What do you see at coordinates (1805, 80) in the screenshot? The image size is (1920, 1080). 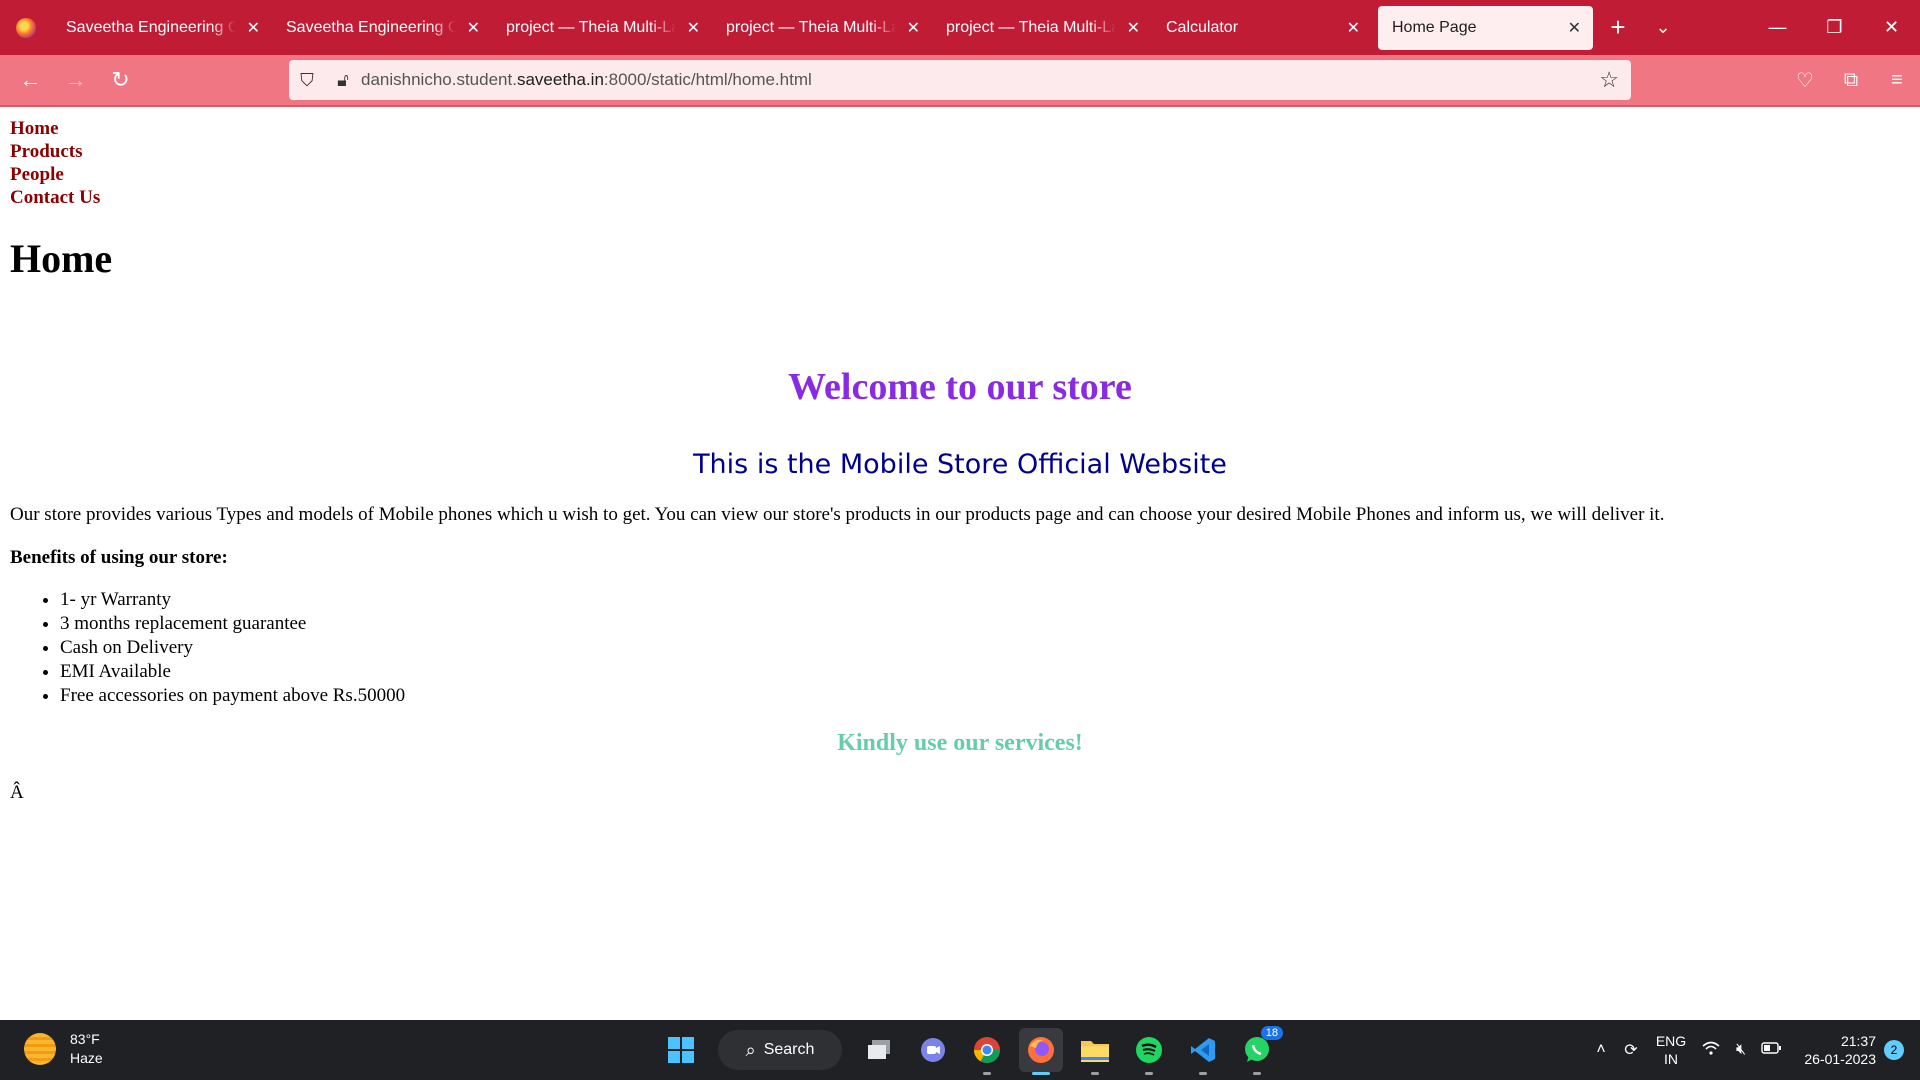 I see `pocket-icon: ♡` at bounding box center [1805, 80].